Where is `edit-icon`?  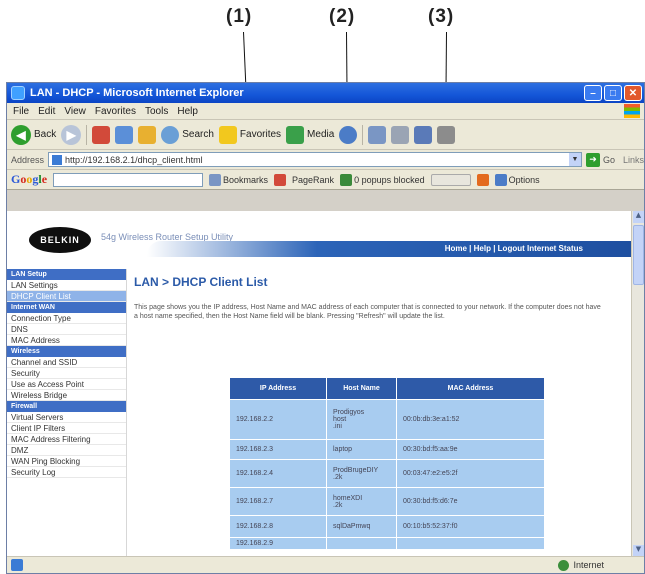
edit-icon is located at coordinates (423, 134).